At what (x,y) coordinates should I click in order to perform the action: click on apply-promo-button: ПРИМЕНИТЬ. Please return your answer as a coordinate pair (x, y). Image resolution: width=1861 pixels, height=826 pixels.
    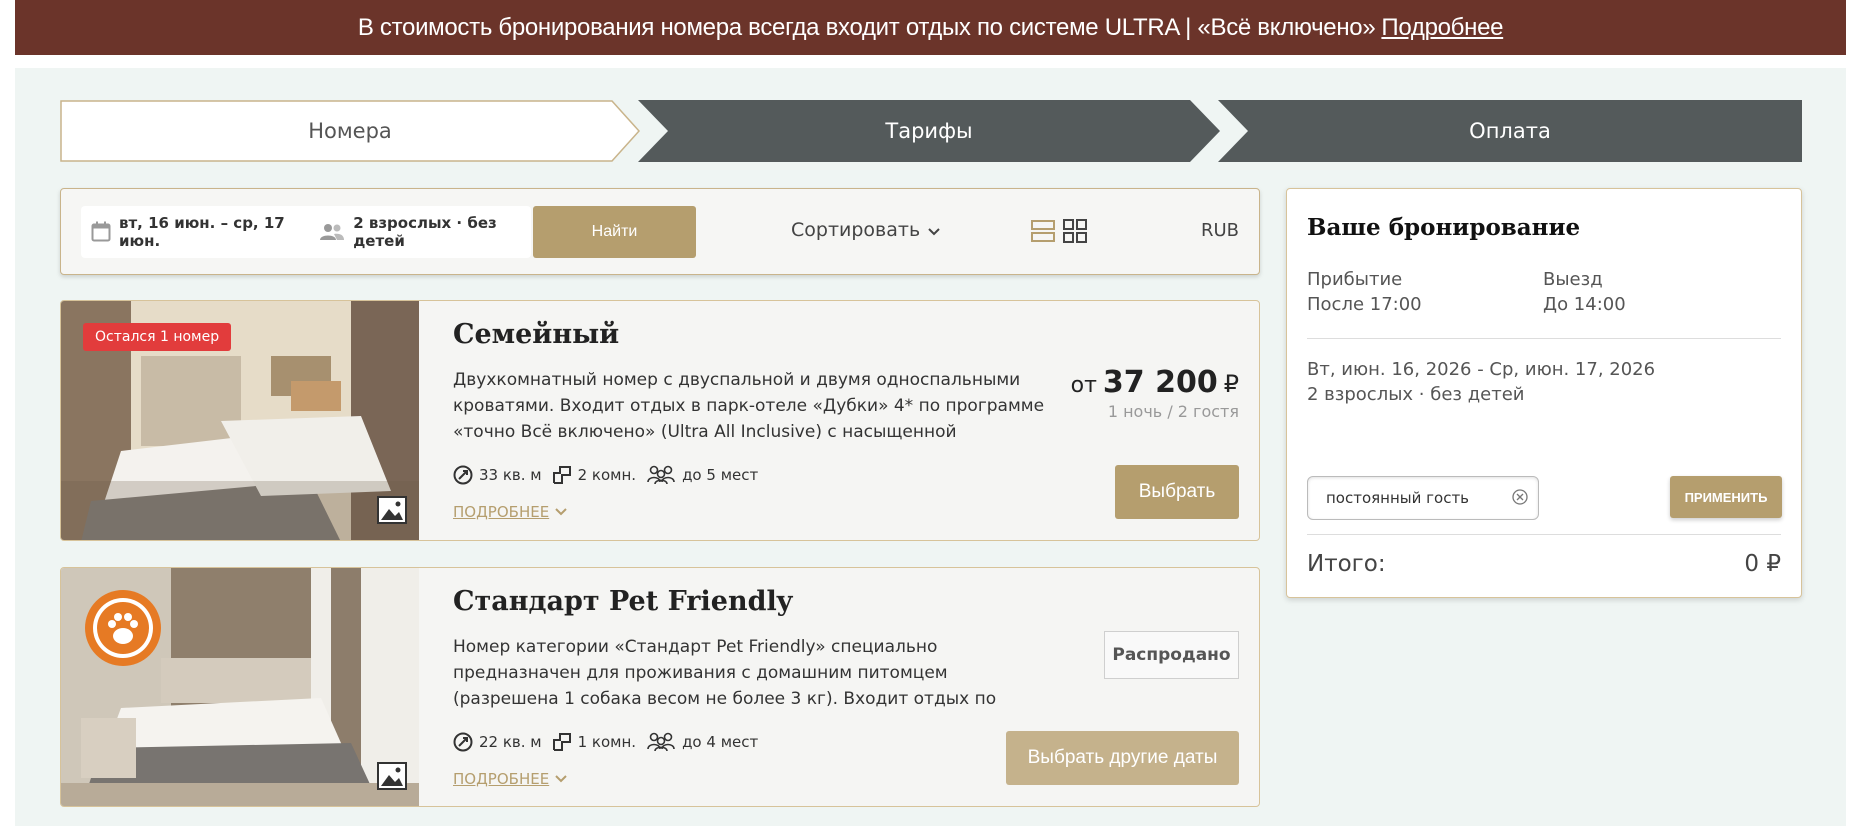
    Looking at the image, I should click on (1726, 497).